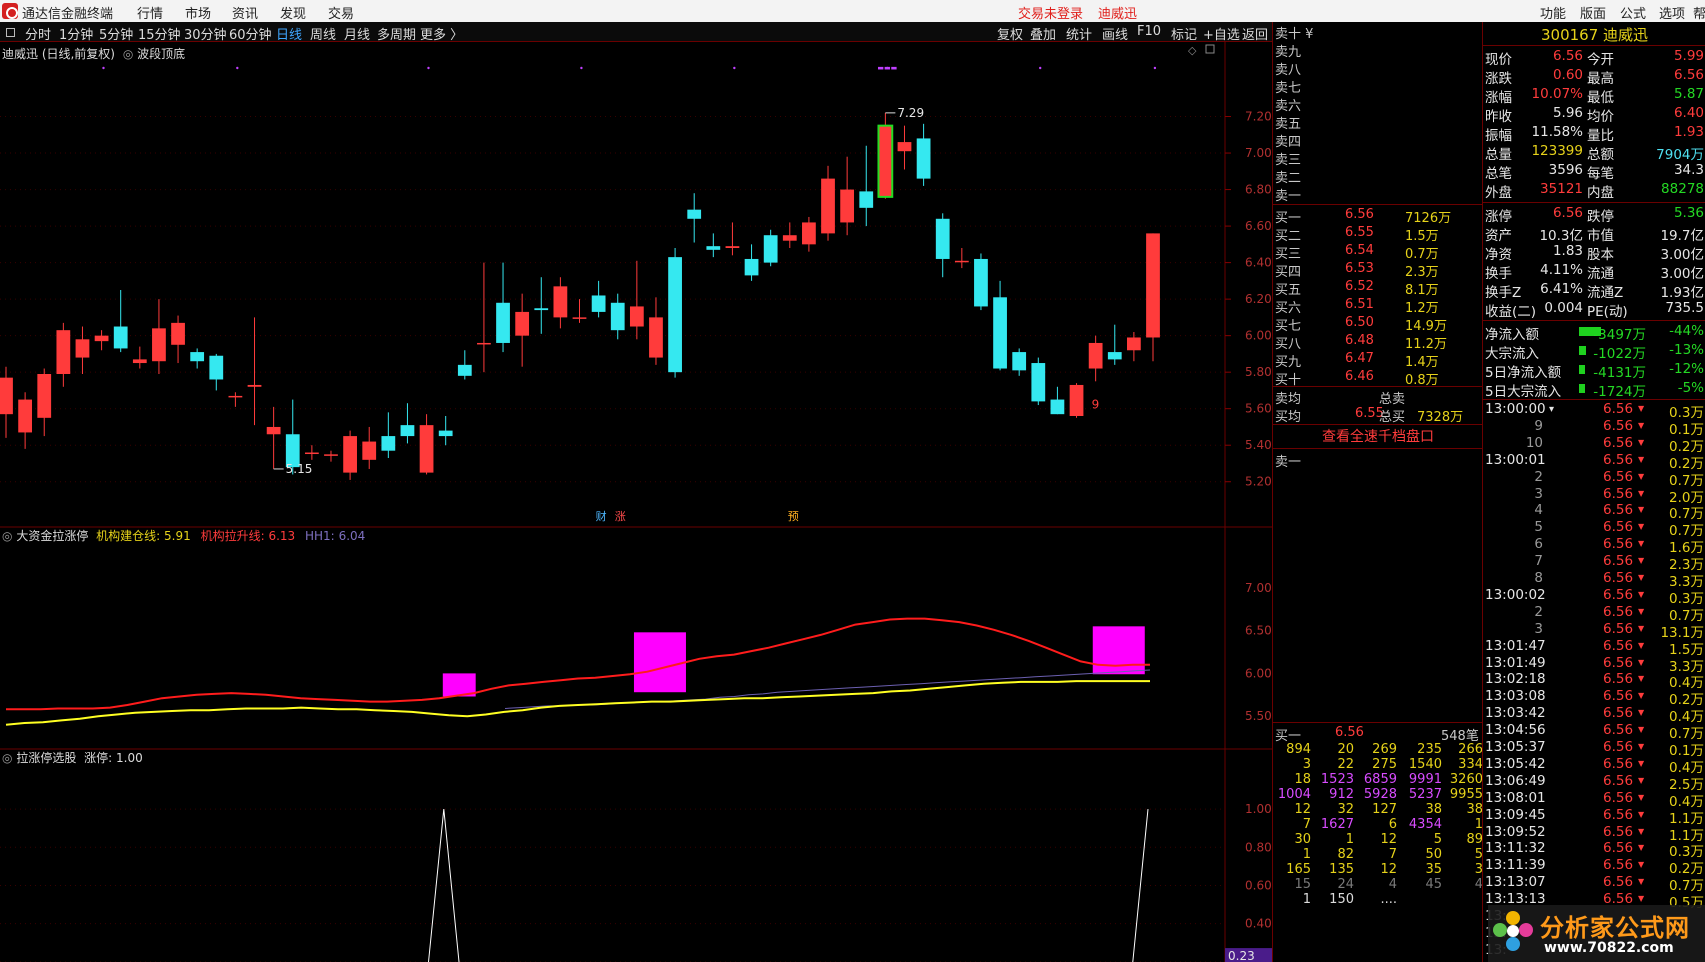 The image size is (1705, 962). Describe the element at coordinates (1378, 734) in the screenshot. I see `buy1-row: 买一 6.56 548笔` at that location.